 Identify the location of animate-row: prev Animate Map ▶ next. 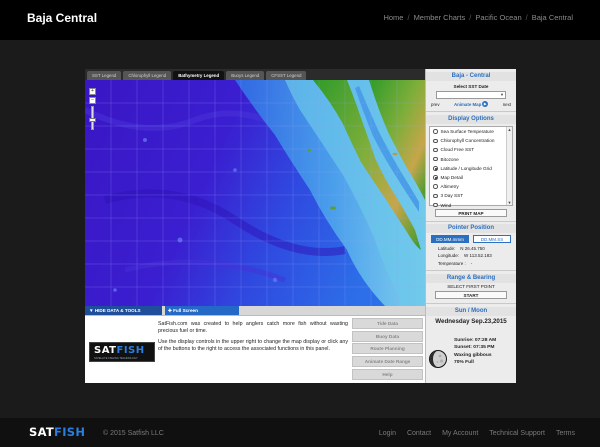
(471, 103).